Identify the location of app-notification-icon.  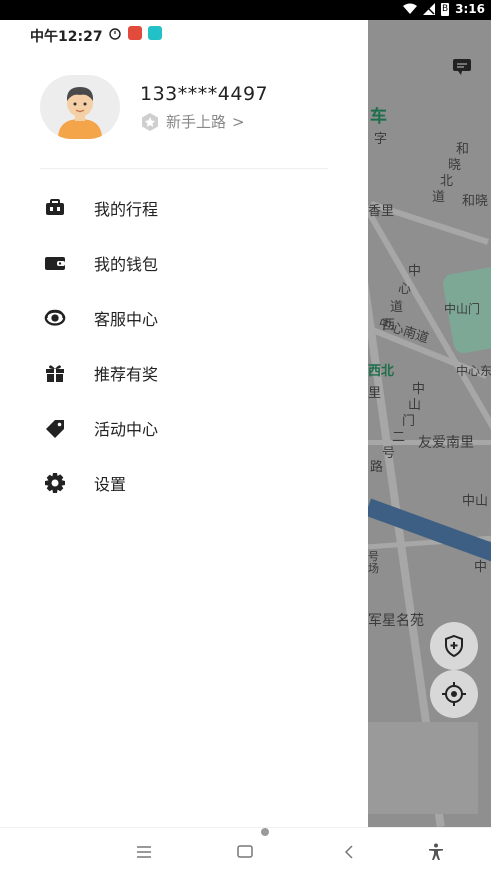
(135, 33).